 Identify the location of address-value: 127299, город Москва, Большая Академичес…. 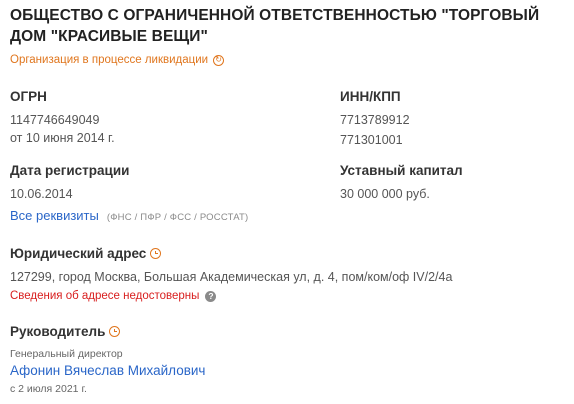
(231, 277).